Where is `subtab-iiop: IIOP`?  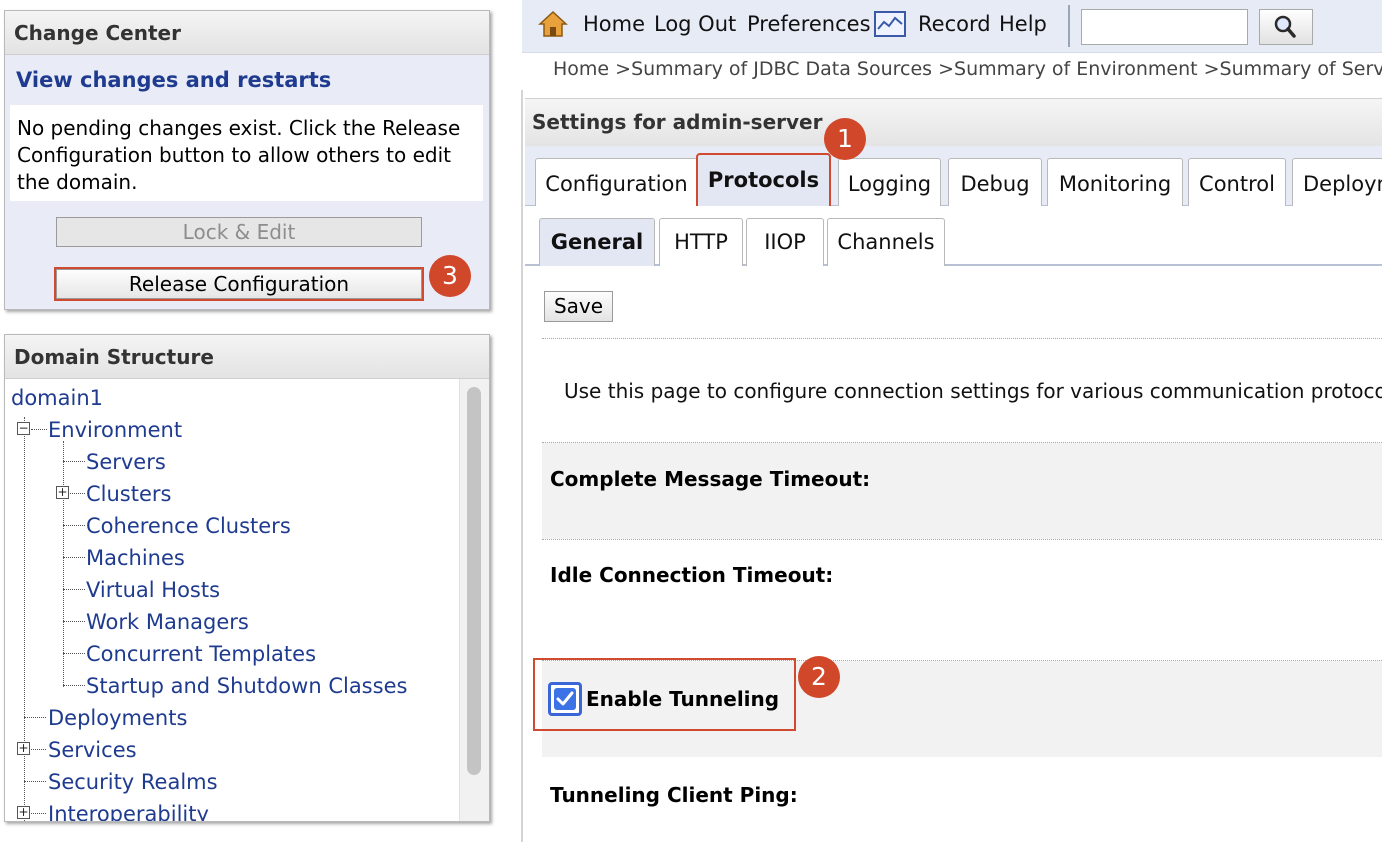
subtab-iiop: IIOP is located at coordinates (785, 242).